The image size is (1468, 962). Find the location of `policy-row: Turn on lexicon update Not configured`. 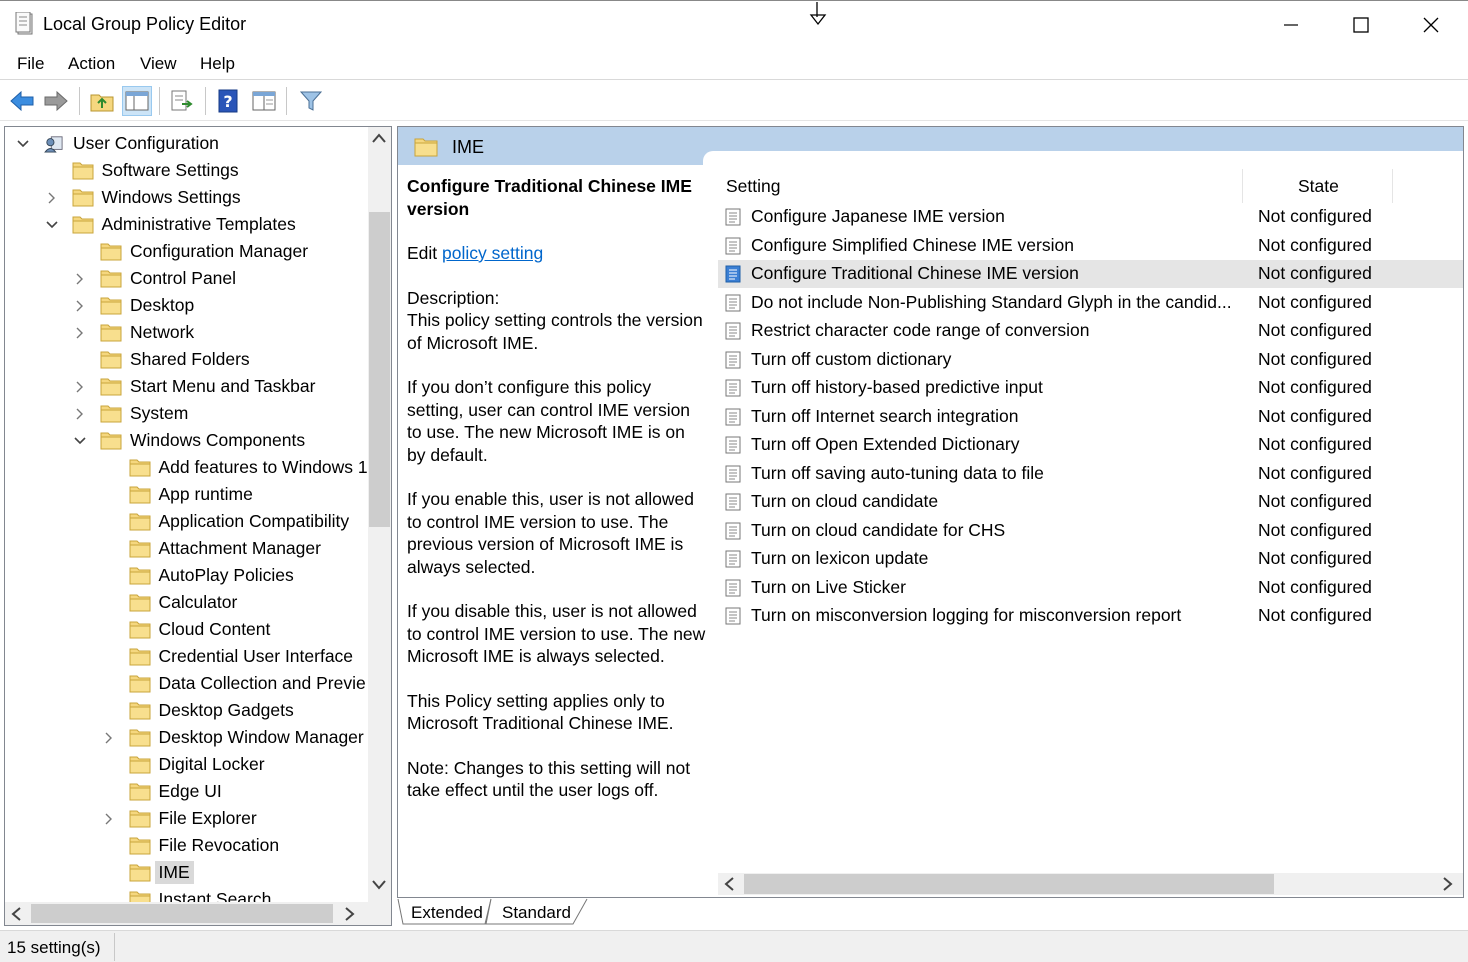

policy-row: Turn on lexicon update Not configured is located at coordinates (1090, 559).